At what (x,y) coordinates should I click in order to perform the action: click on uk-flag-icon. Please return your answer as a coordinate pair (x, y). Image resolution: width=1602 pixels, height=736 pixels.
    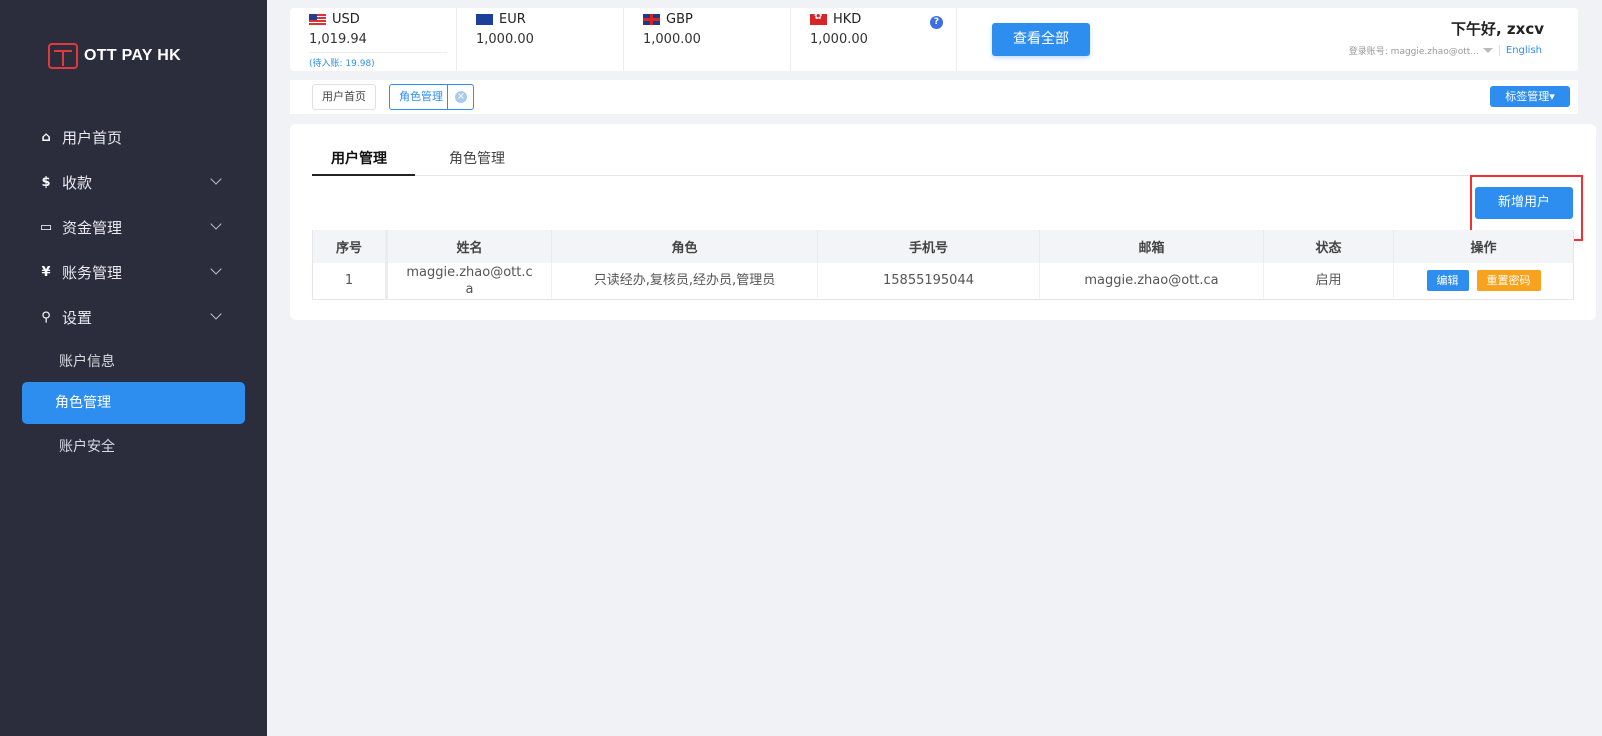
    Looking at the image, I should click on (651, 19).